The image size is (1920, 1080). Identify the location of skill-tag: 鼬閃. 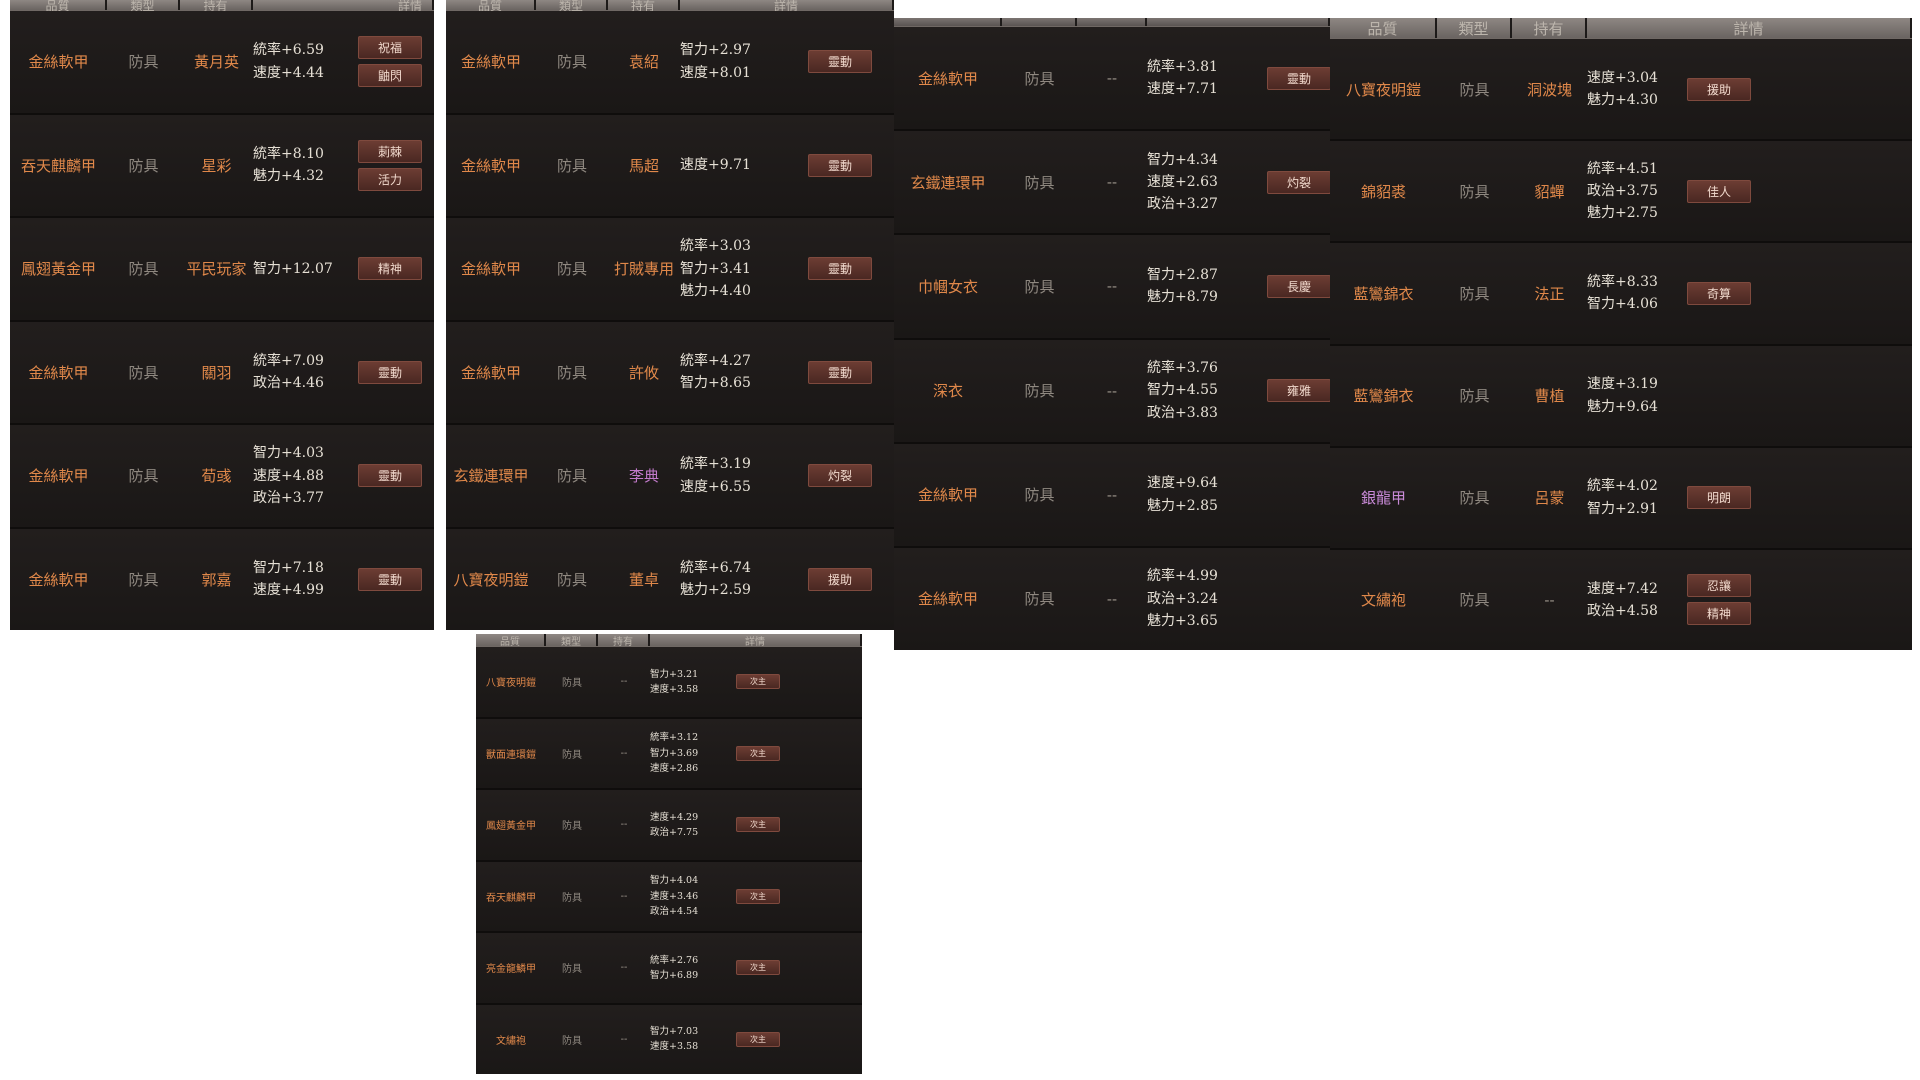
(390, 76).